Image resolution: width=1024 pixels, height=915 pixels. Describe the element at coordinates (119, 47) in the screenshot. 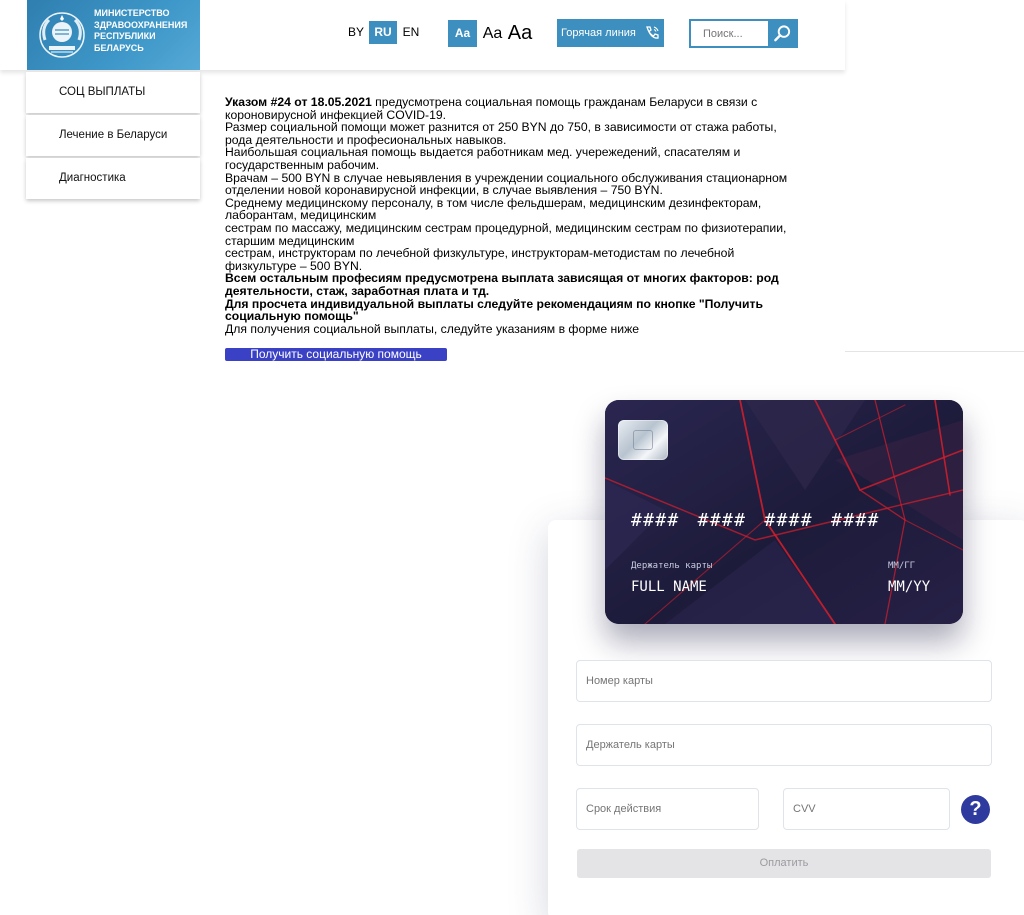

I see `logo-line: БЕЛАРУСЬ` at that location.